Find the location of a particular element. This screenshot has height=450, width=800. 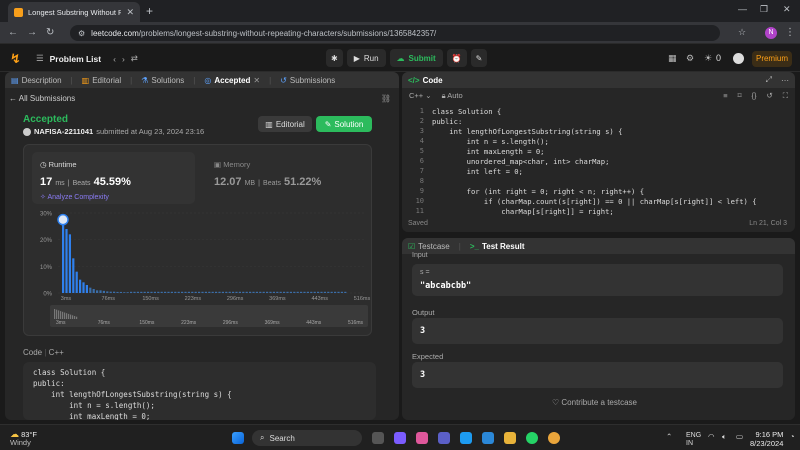

tray-chevron-icon: ⌃ is located at coordinates (669, 436).